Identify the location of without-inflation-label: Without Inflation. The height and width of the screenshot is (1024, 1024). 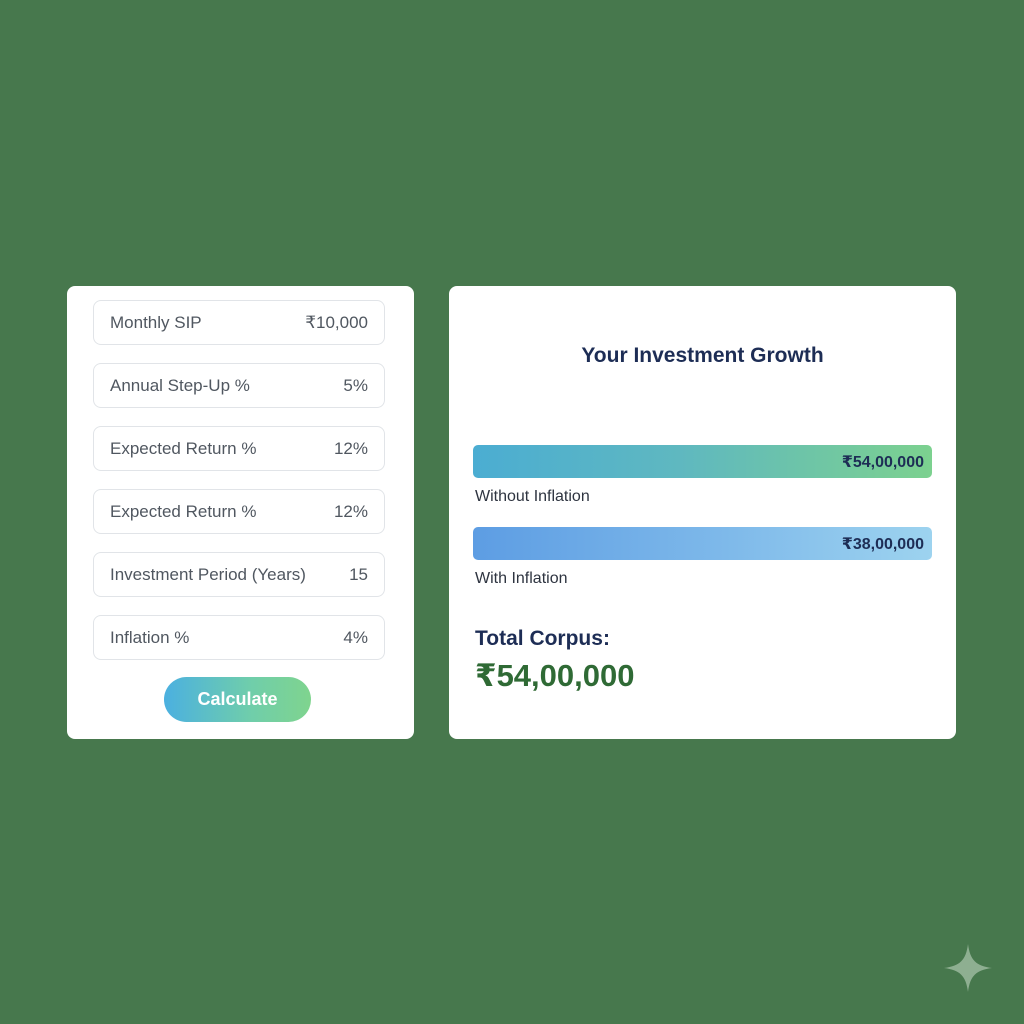
(532, 496).